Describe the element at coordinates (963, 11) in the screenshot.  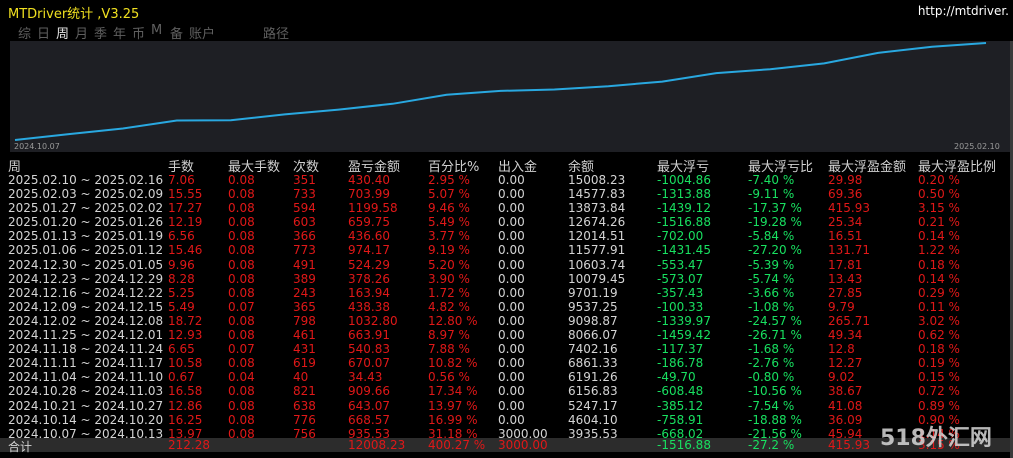
I see `website-link: http://mtdriver.` at that location.